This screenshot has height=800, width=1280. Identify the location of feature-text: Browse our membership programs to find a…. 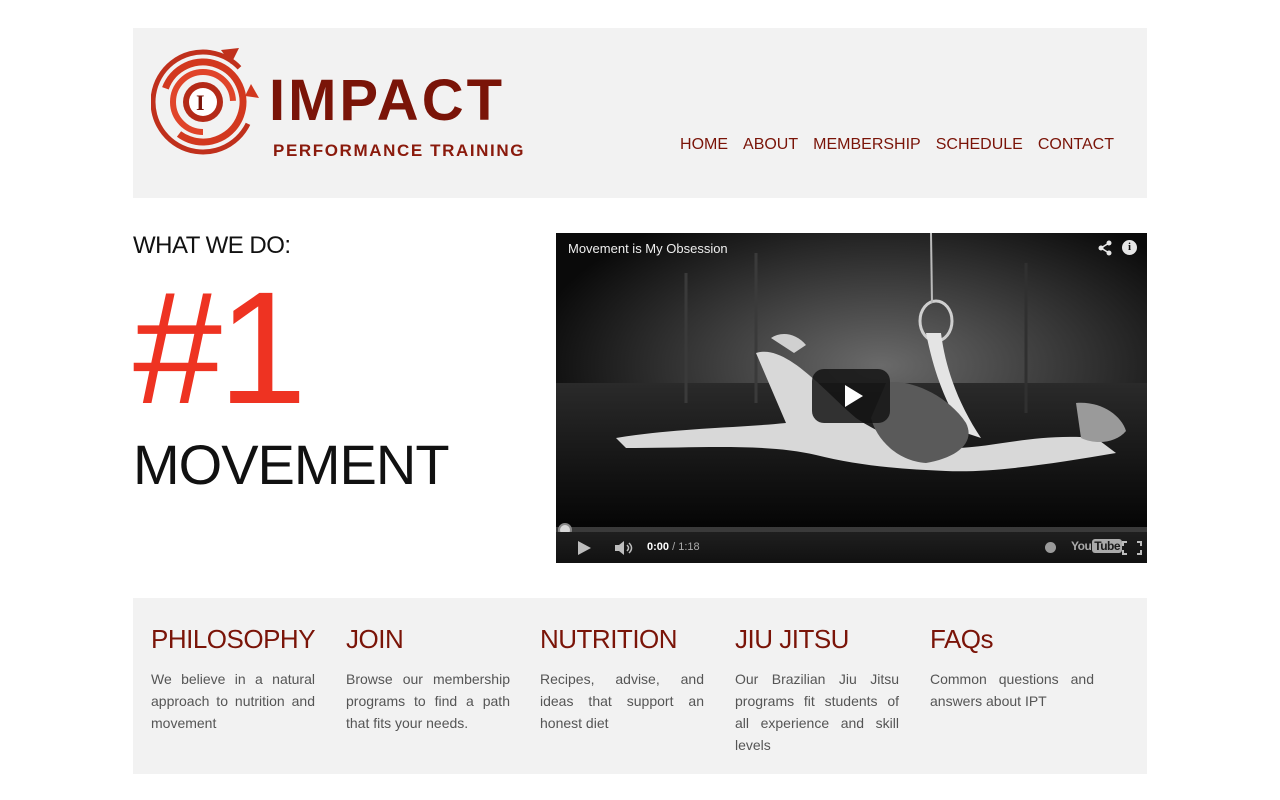
(428, 701).